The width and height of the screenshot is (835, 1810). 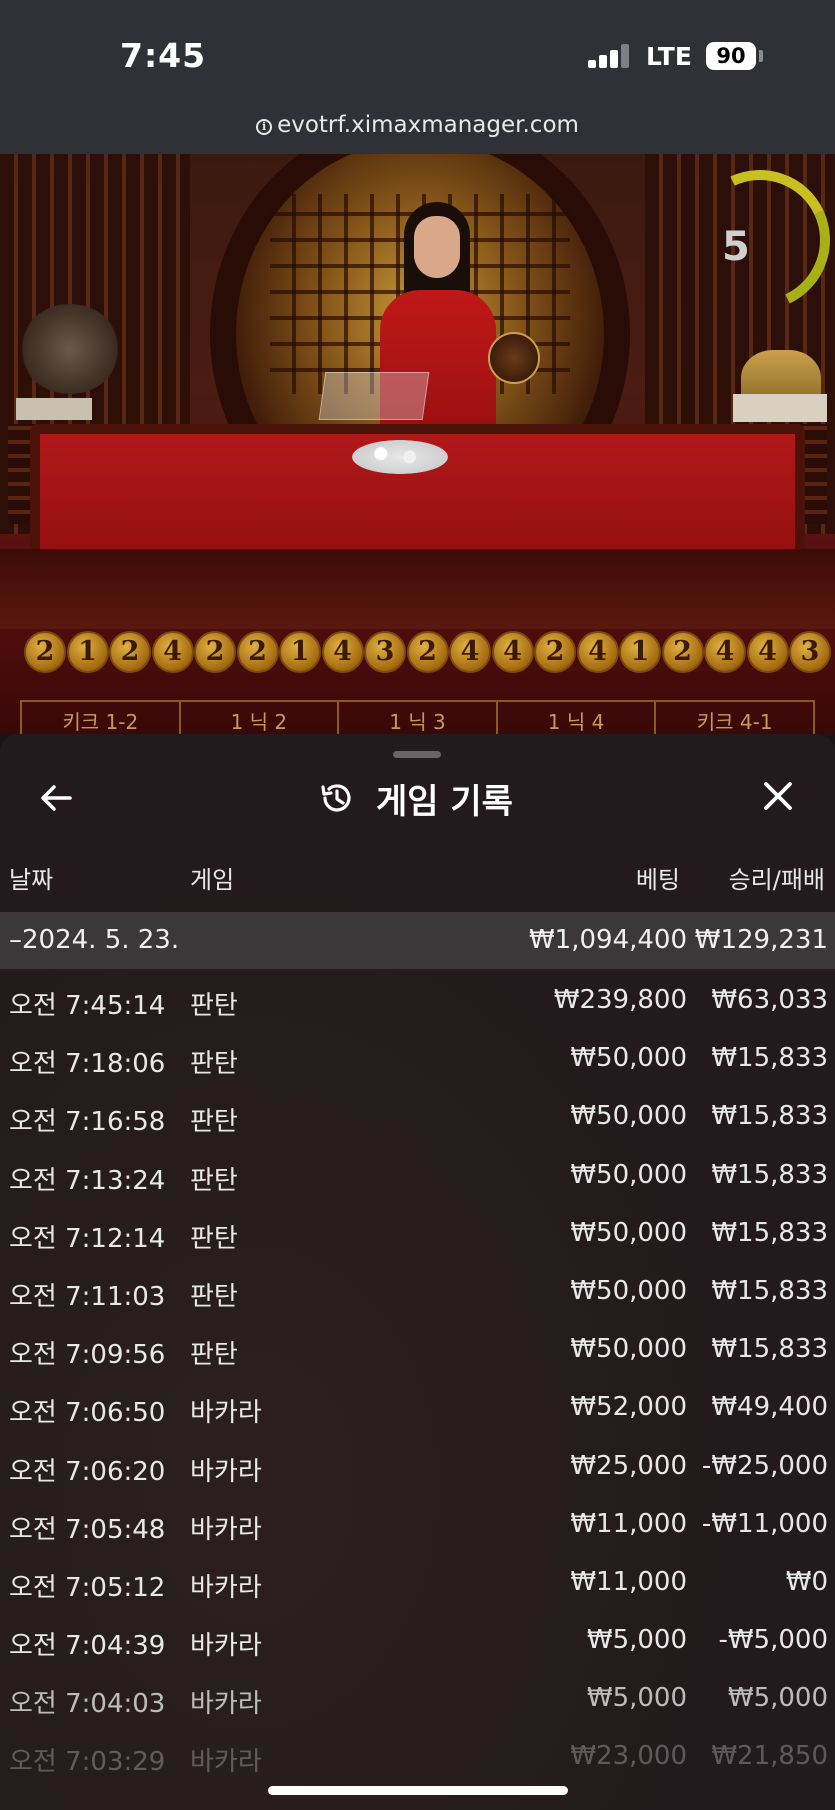 What do you see at coordinates (417, 1232) in the screenshot?
I see `history-row: 오전 7:12:14 판탄 ₩50,000 ₩15,833` at bounding box center [417, 1232].